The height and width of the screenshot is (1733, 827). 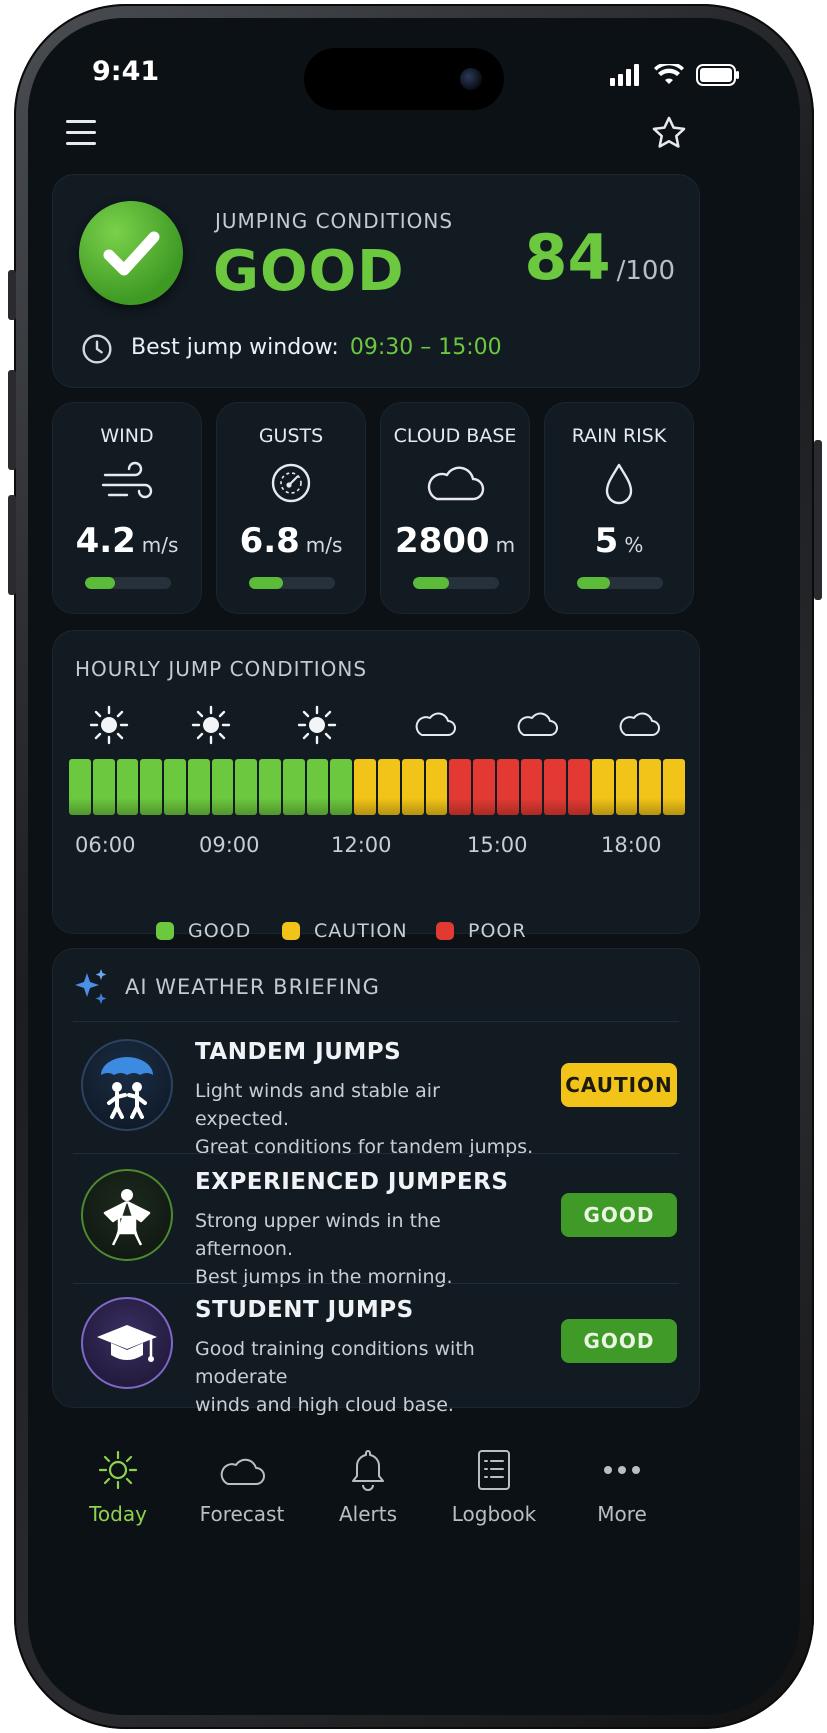 What do you see at coordinates (425, 347) in the screenshot?
I see `best-window-value: 09:30 – 15:00` at bounding box center [425, 347].